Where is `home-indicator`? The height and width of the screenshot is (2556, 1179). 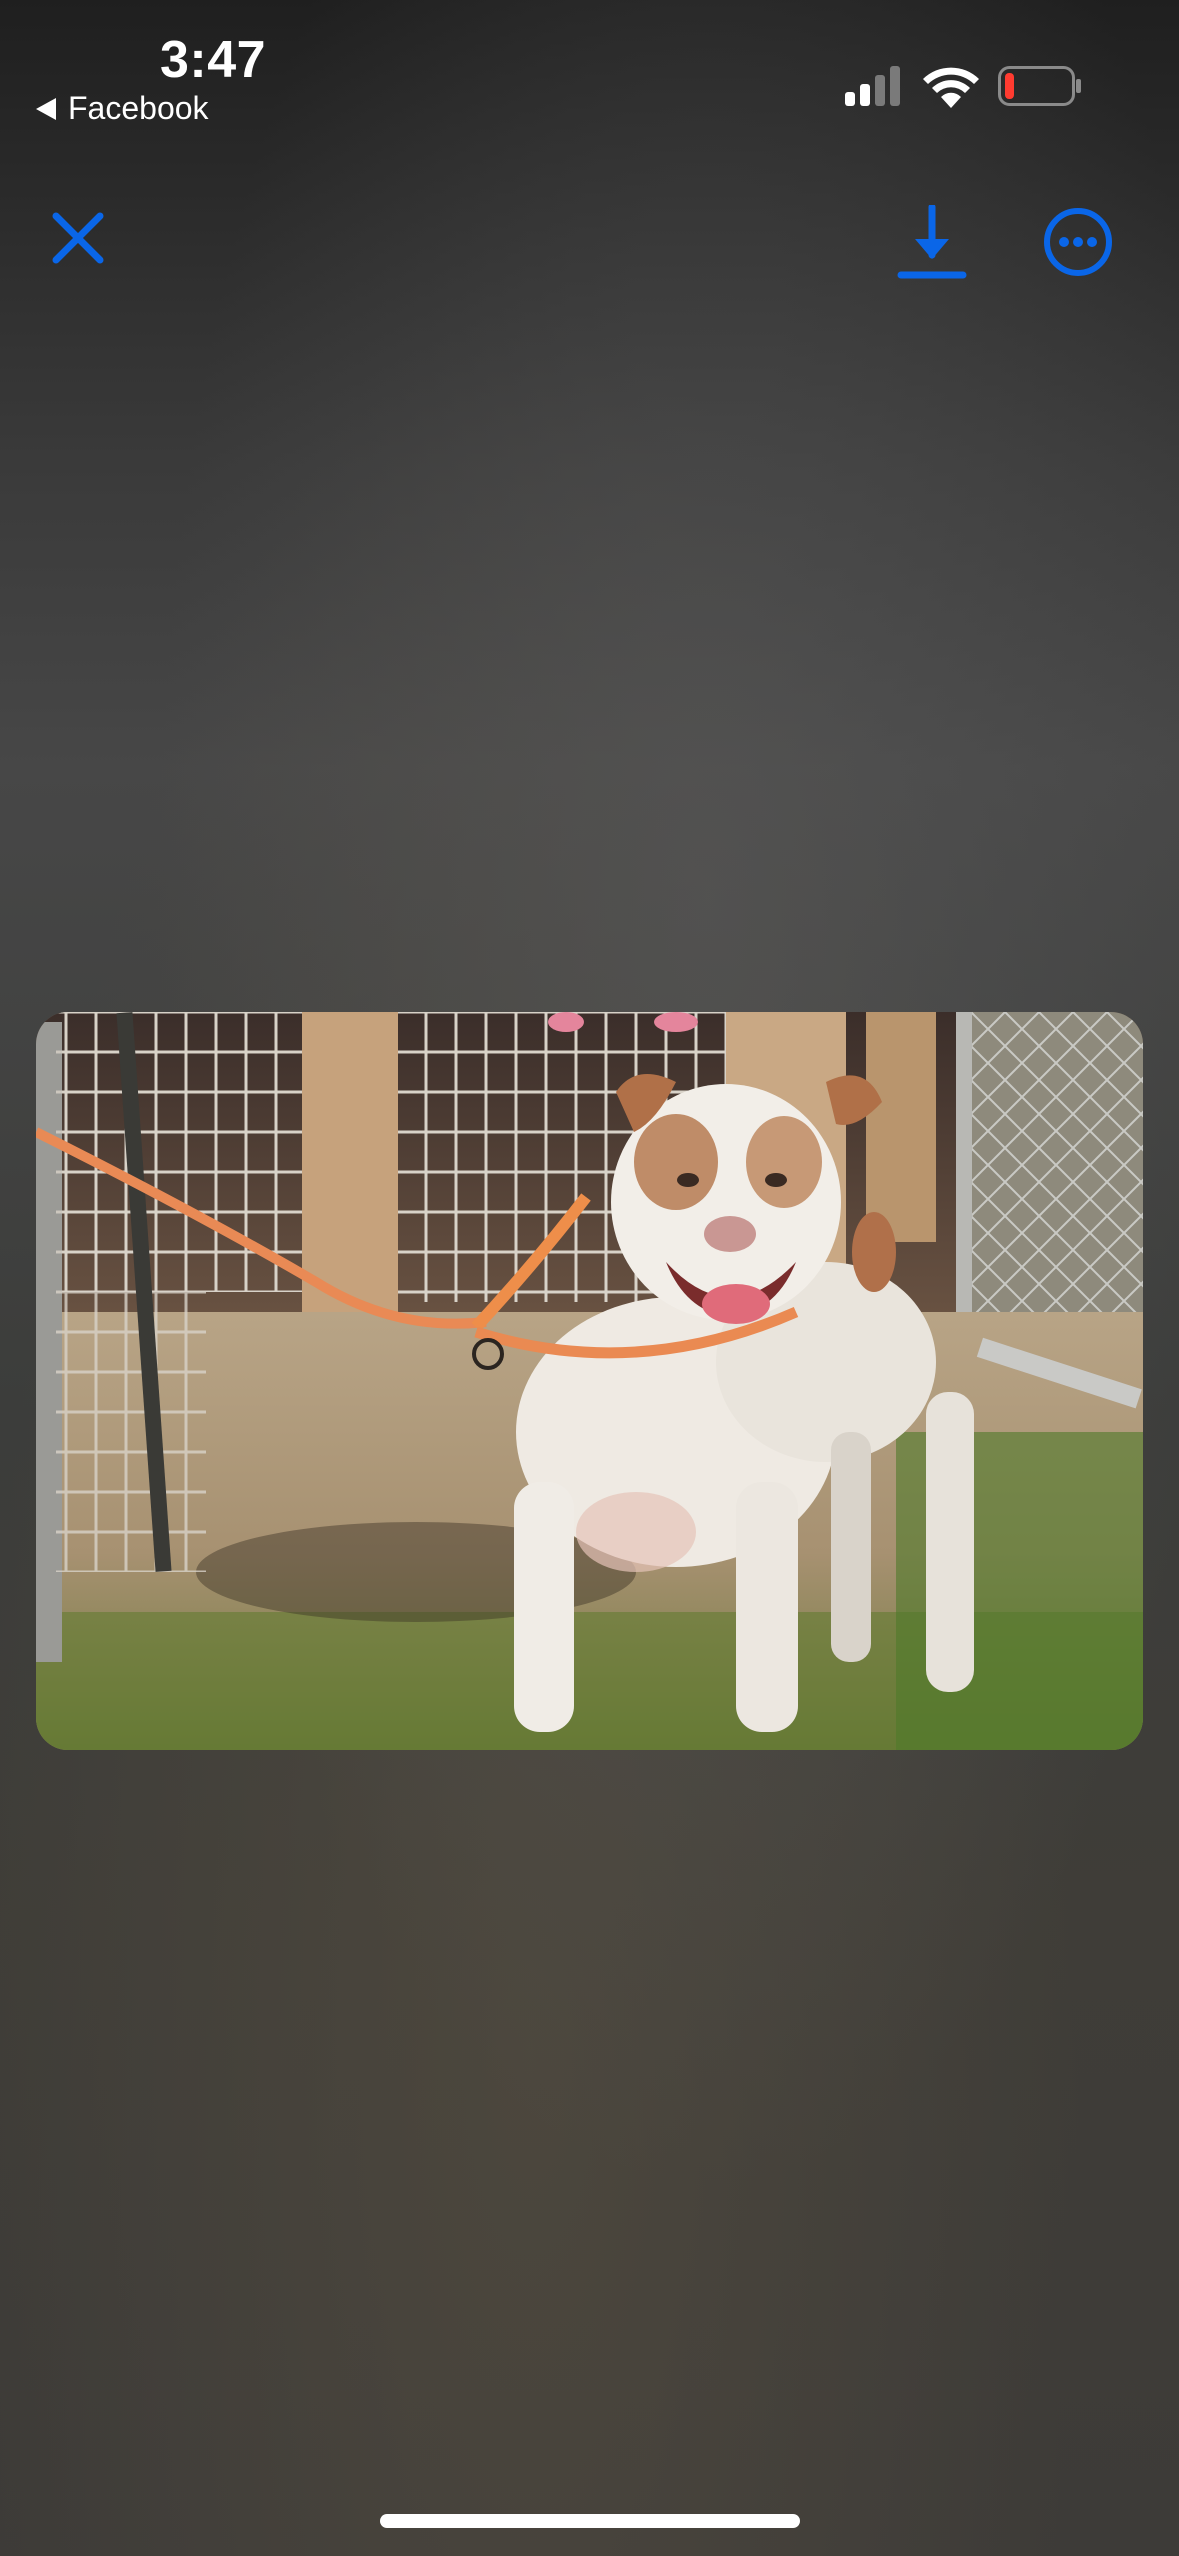 home-indicator is located at coordinates (590, 2521).